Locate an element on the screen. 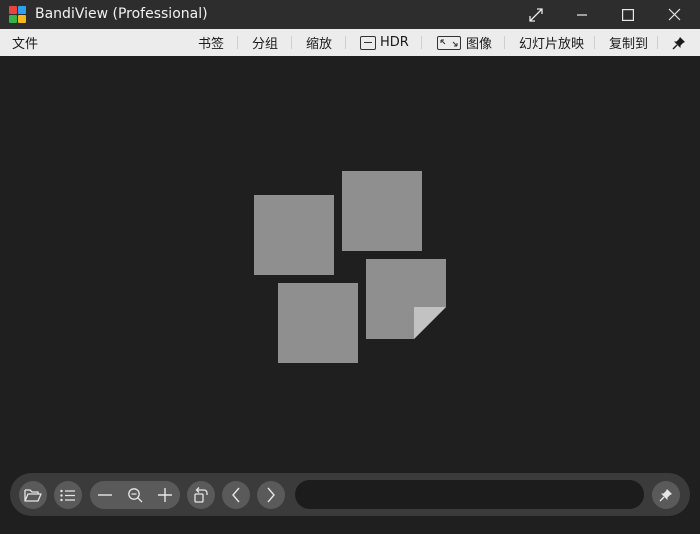 The image size is (700, 534). rotate-icon is located at coordinates (201, 495).